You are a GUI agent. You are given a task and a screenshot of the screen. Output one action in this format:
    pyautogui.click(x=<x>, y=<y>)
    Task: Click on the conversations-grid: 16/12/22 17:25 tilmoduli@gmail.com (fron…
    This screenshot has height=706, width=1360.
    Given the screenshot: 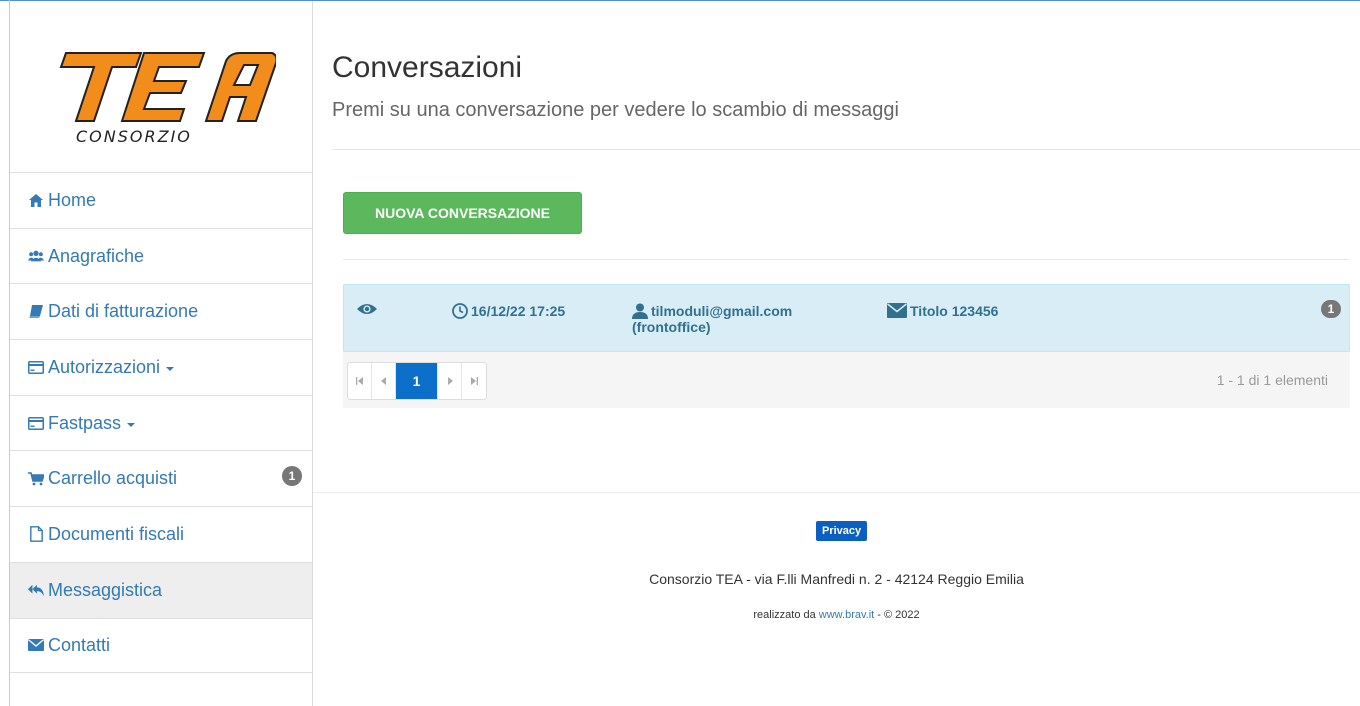 What is the action you would take?
    pyautogui.click(x=846, y=346)
    